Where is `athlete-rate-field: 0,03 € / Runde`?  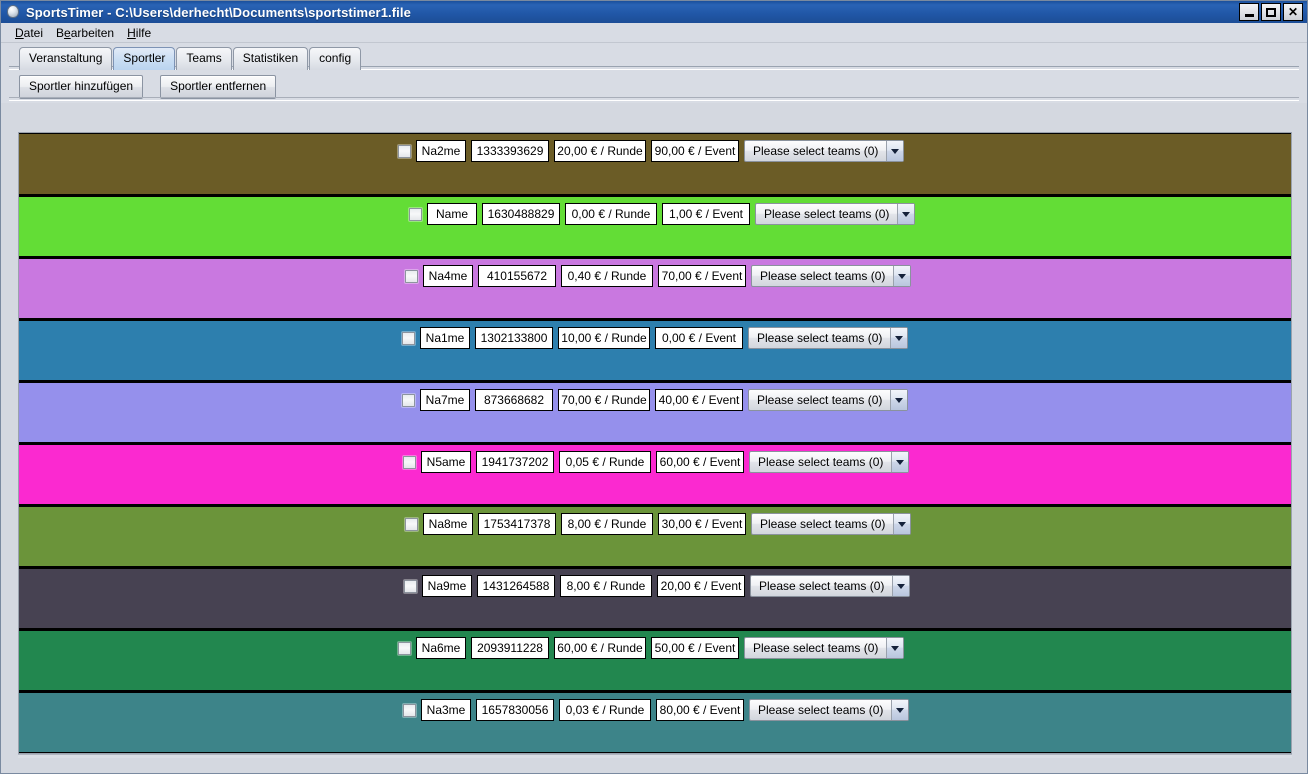 athlete-rate-field: 0,03 € / Runde is located at coordinates (605, 710).